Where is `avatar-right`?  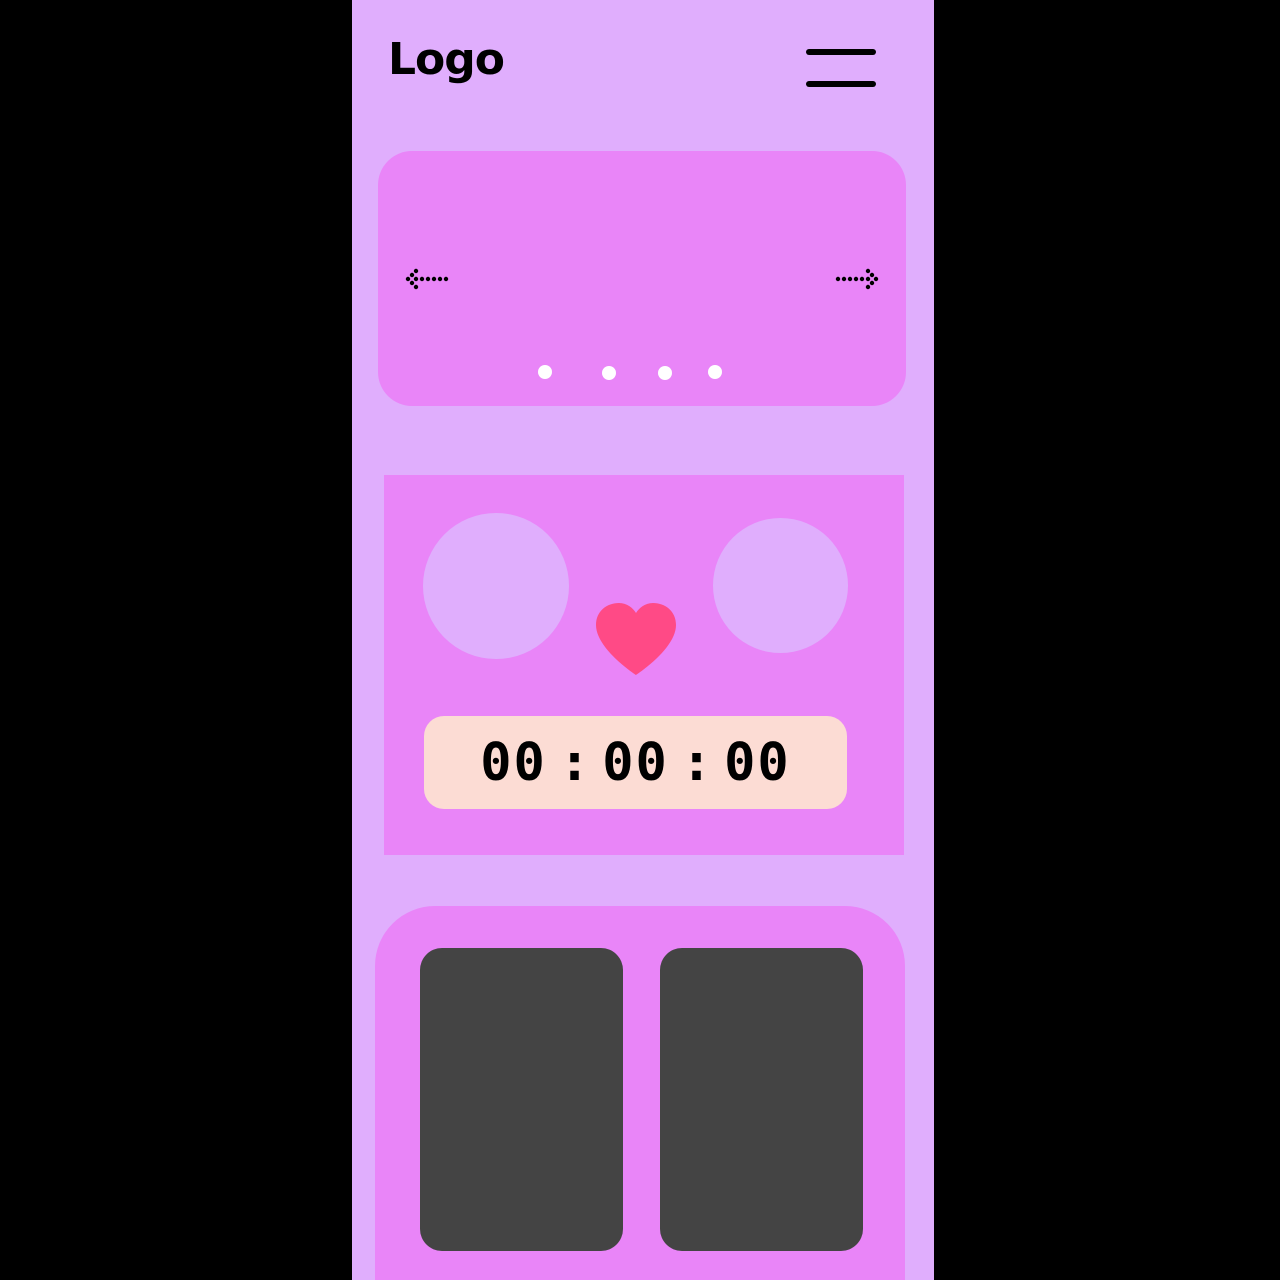 avatar-right is located at coordinates (780, 585).